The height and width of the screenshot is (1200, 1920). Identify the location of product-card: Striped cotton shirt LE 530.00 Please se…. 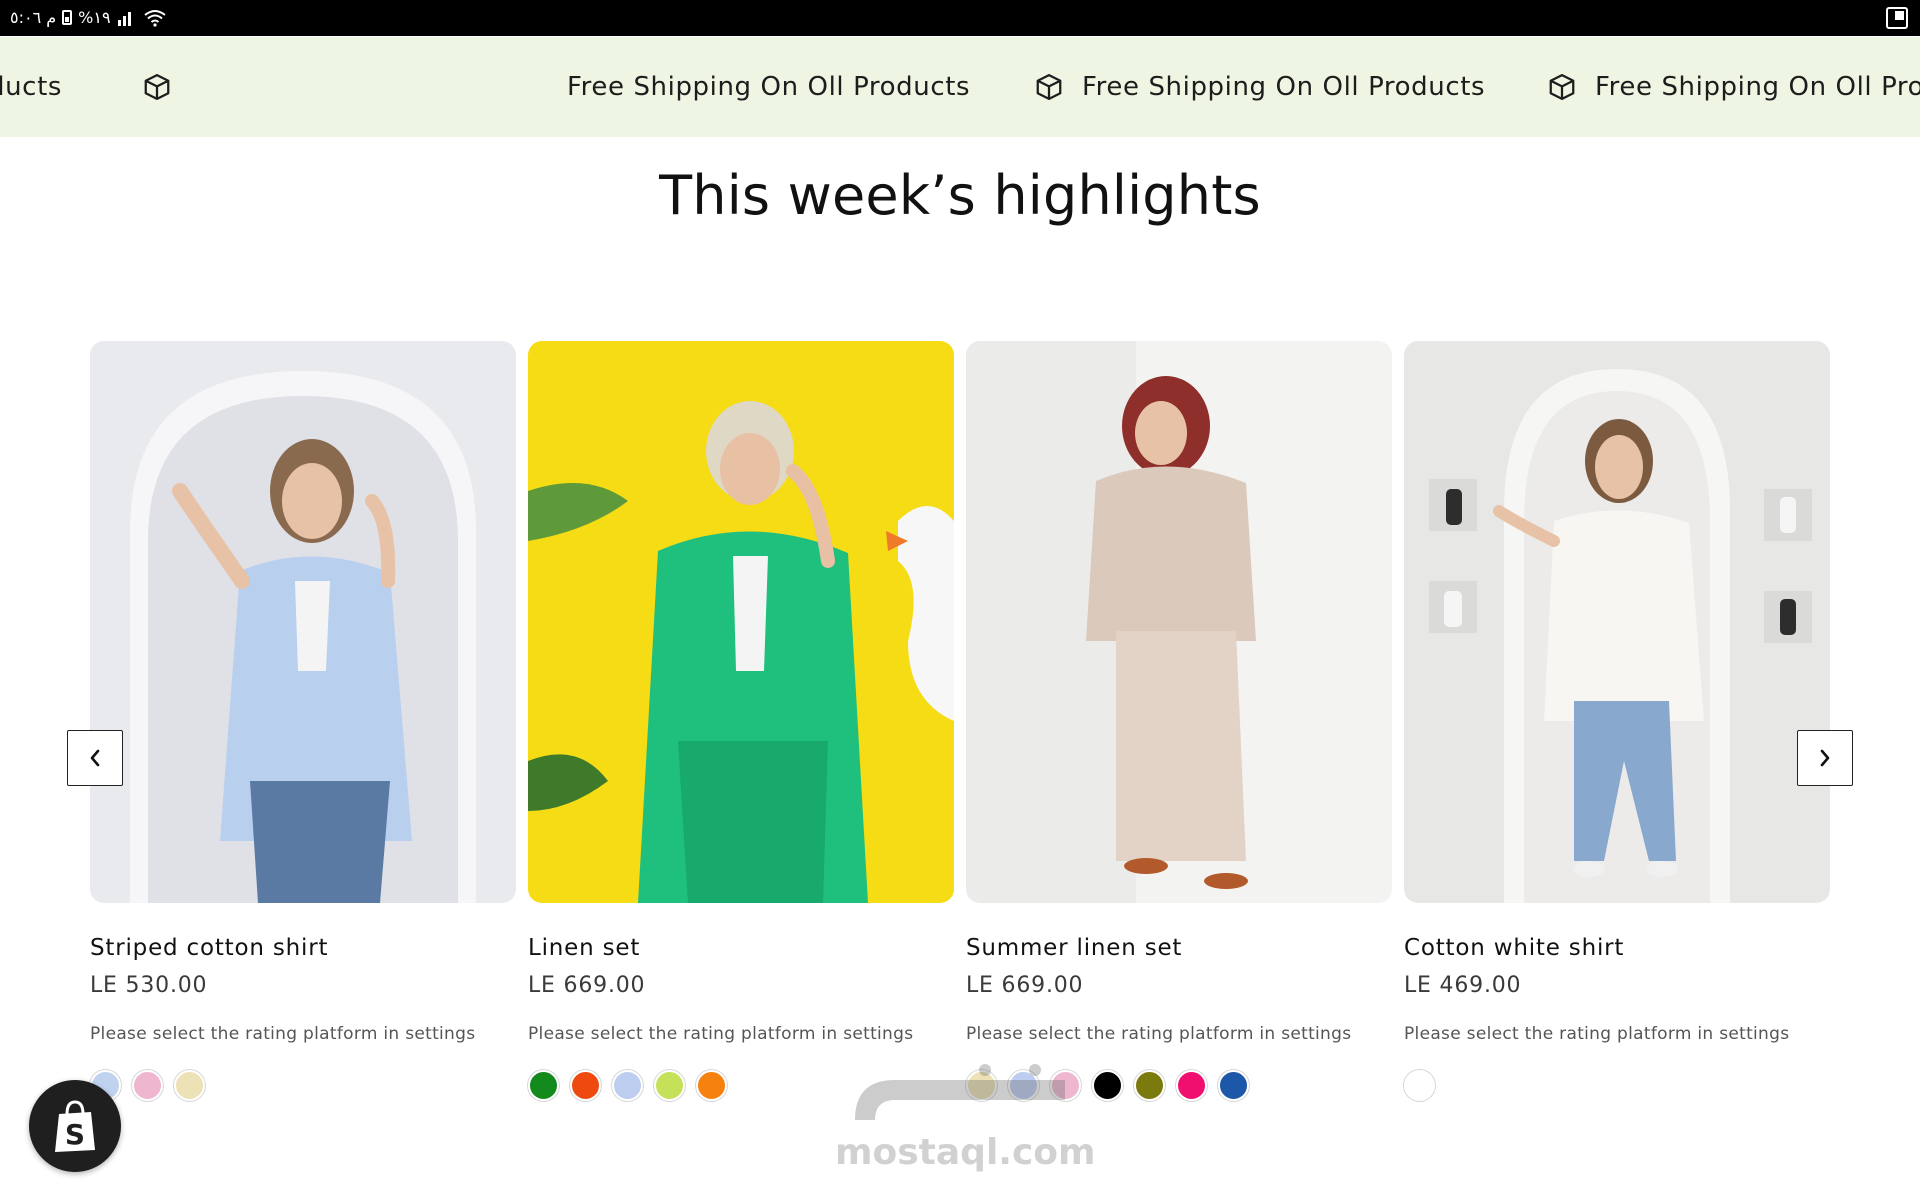
(303, 721).